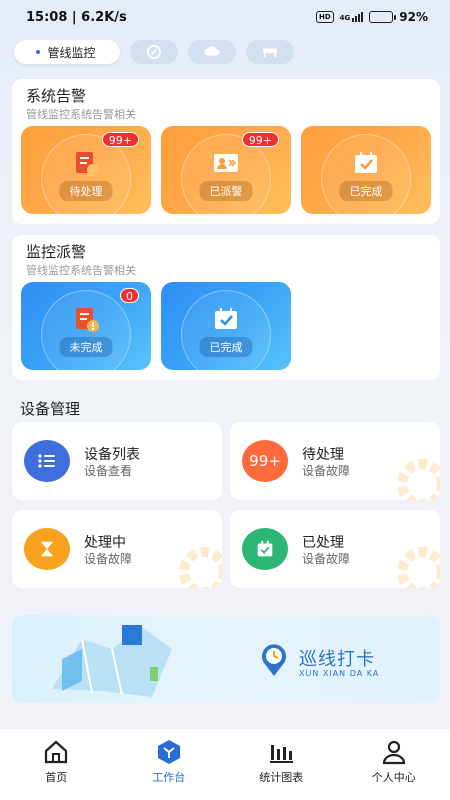  I want to click on barrier-icon, so click(270, 53).